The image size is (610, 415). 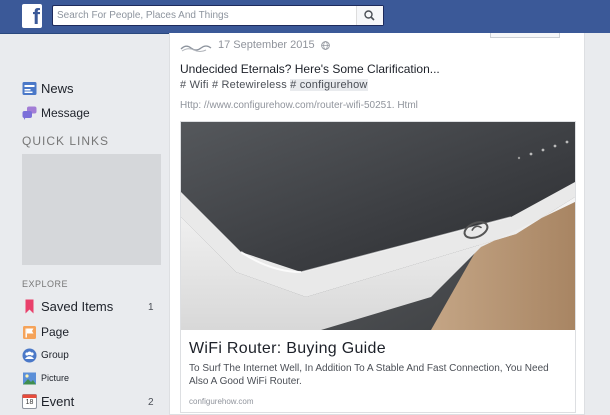 I want to click on sidebar-item-news: News, so click(x=48, y=88).